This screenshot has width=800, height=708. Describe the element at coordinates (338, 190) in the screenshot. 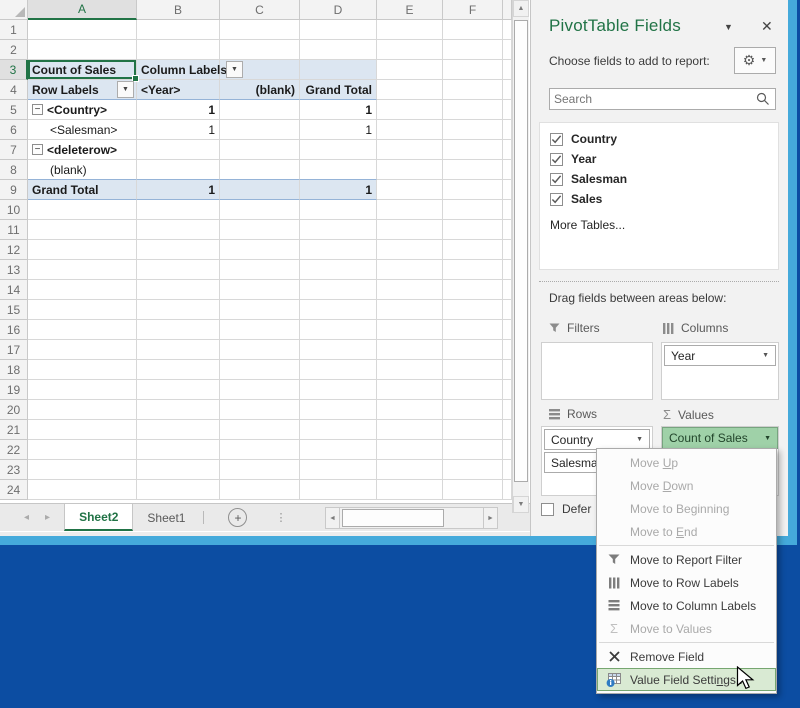

I see `cell-D9: 1` at that location.